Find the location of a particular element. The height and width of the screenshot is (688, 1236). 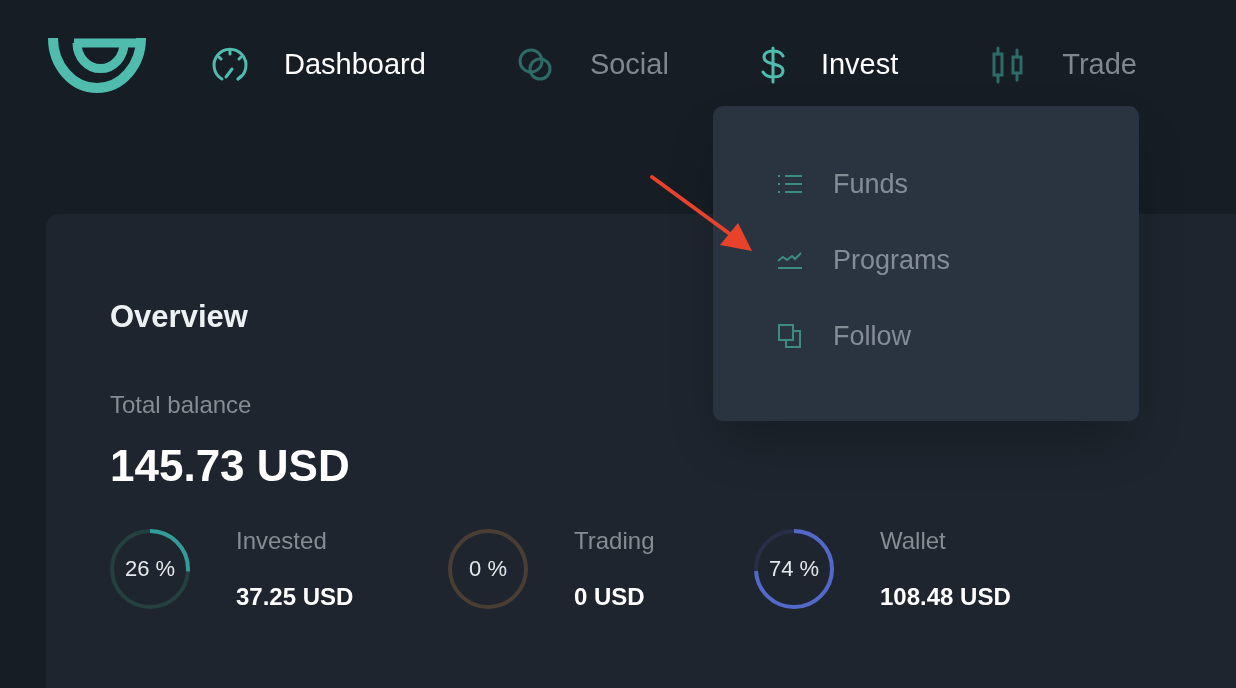

copy-icon is located at coordinates (790, 336).